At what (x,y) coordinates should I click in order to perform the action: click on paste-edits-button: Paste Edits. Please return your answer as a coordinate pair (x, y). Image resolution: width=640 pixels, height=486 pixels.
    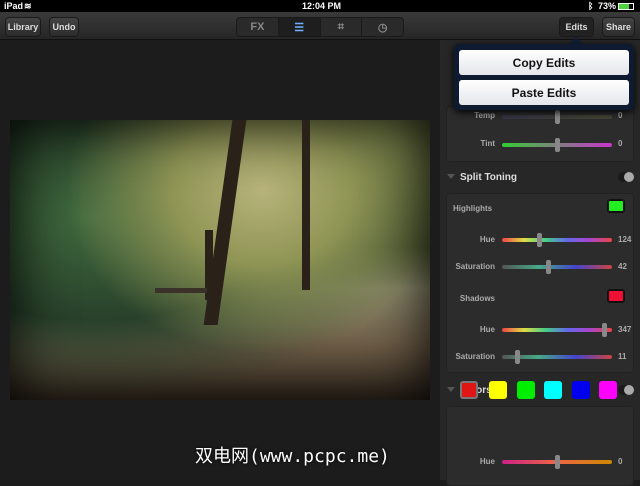
    Looking at the image, I should click on (544, 92).